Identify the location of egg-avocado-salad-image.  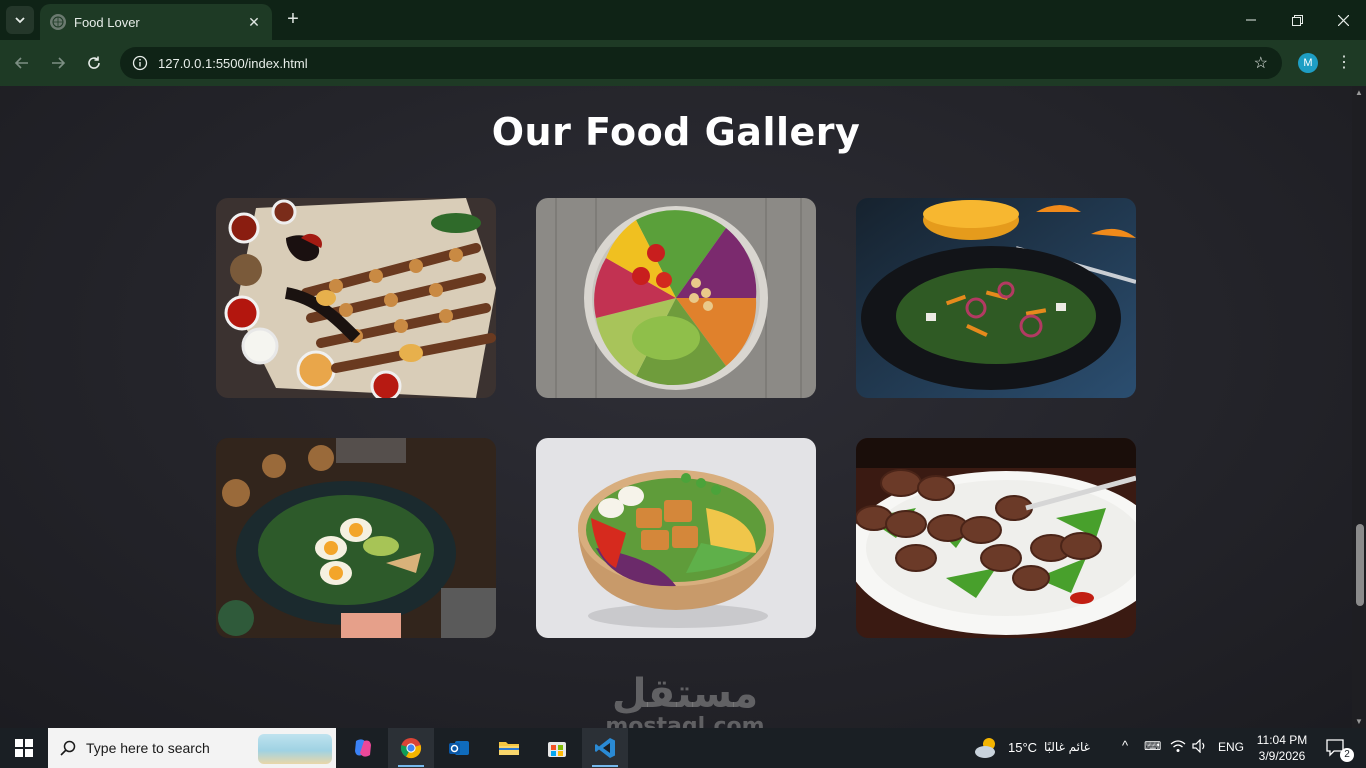
(356, 538).